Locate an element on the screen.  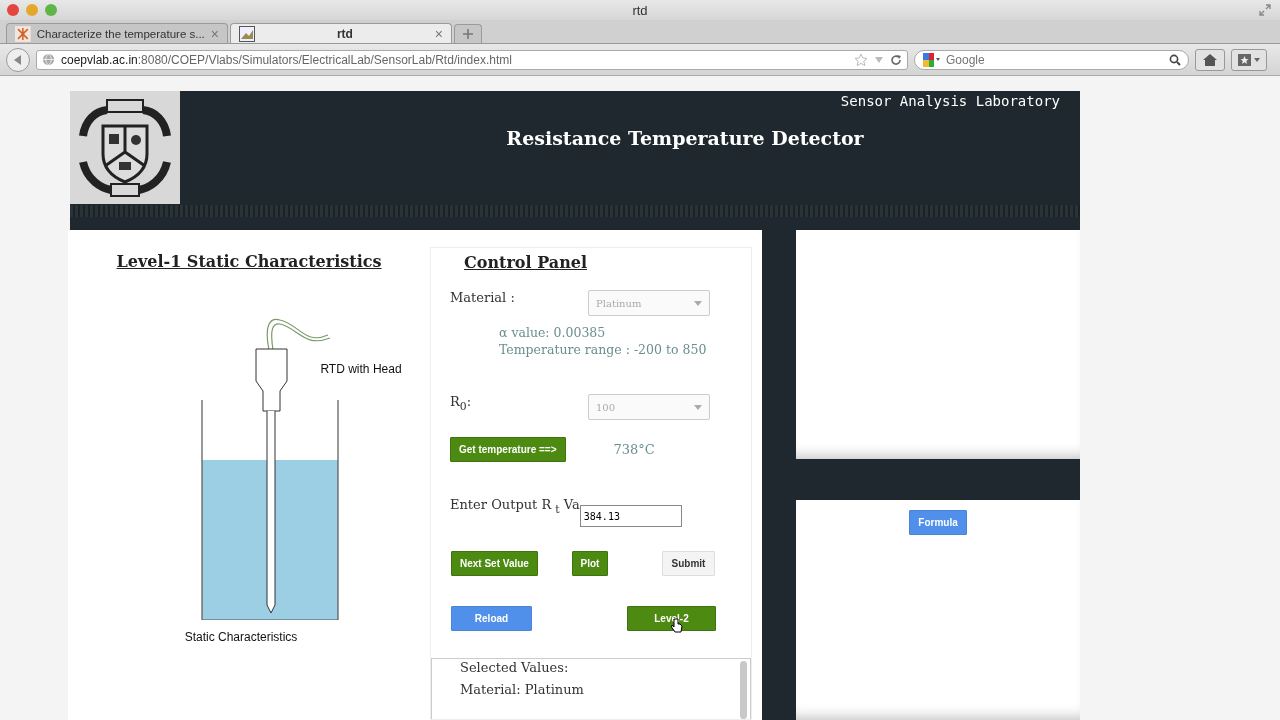
output-label: Enter Output R $_{t}$ Va is located at coordinates (515, 506).